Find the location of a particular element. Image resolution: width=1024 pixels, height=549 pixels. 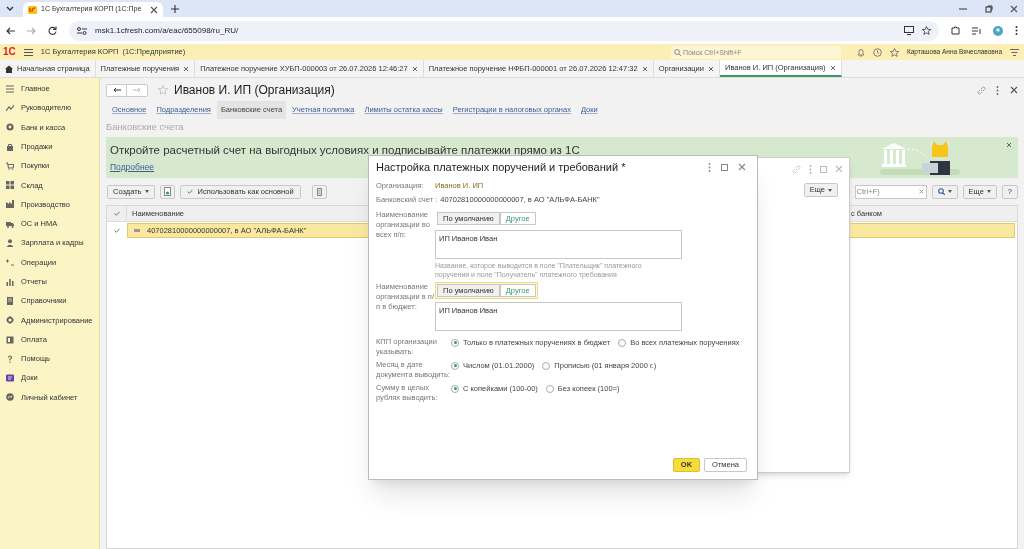

url-text: msk1.1cfresh.com/a/eac/655098/ru_RU/ is located at coordinates (167, 30).